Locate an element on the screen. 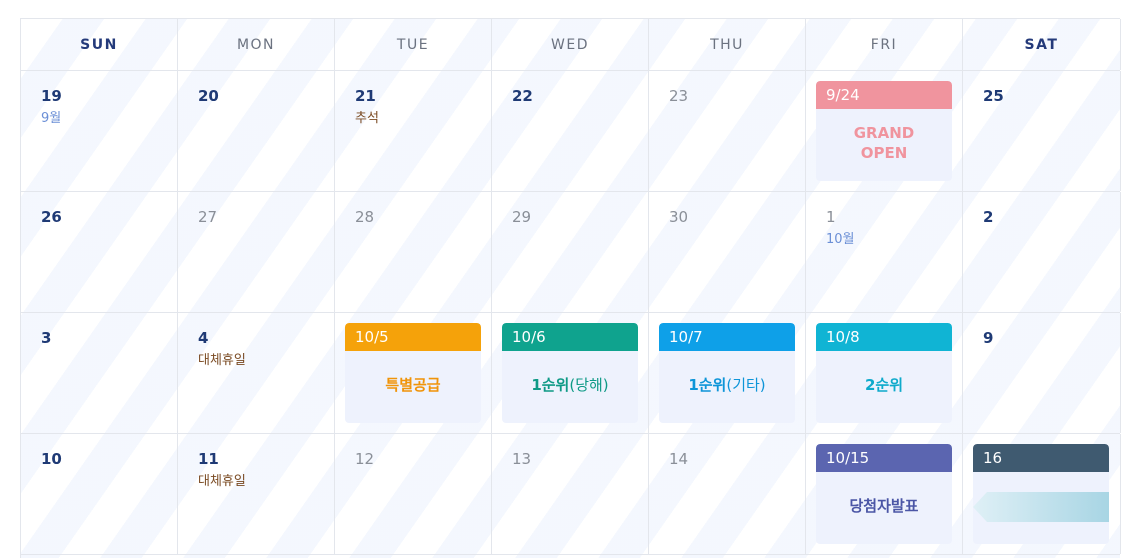 This screenshot has width=1137, height=558. day-cell: 30 is located at coordinates (727, 252).